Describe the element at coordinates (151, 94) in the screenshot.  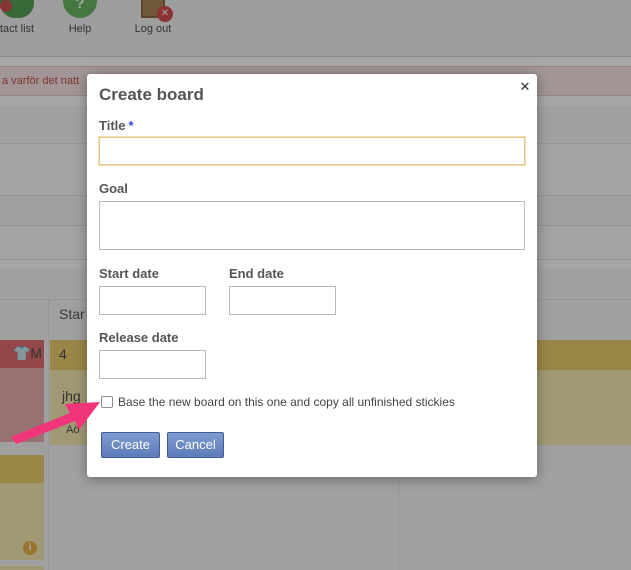
I see `dialog-title: Create board` at that location.